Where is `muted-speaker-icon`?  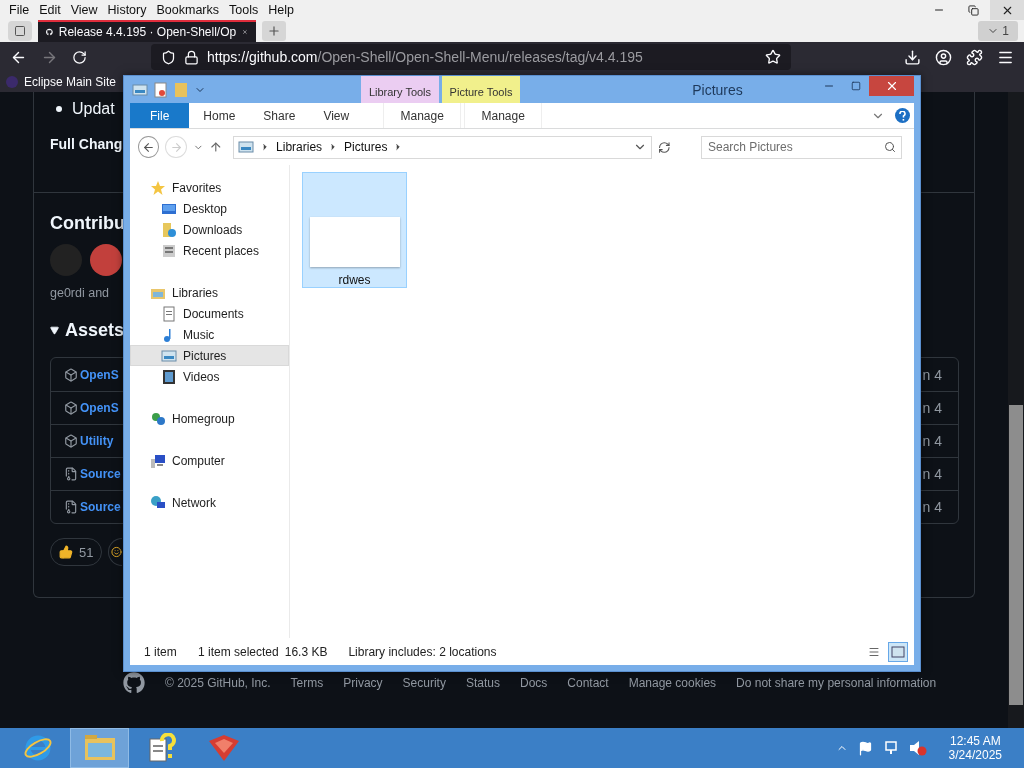 muted-speaker-icon is located at coordinates (917, 748).